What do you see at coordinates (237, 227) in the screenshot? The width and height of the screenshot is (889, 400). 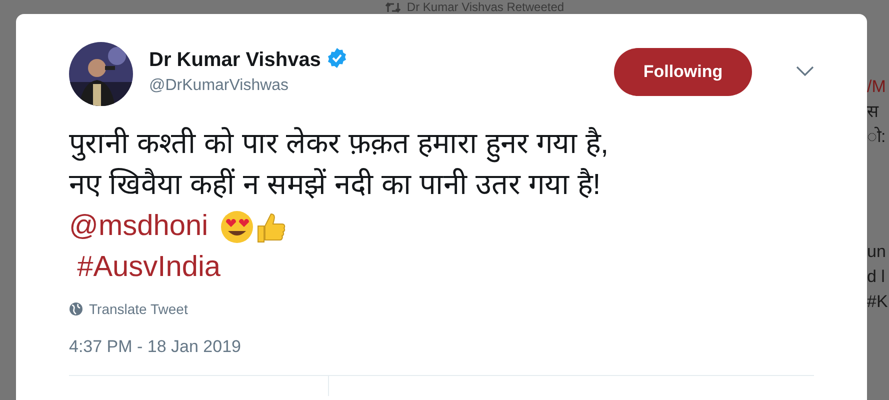 I see `heart-eyes-emoji-icon` at bounding box center [237, 227].